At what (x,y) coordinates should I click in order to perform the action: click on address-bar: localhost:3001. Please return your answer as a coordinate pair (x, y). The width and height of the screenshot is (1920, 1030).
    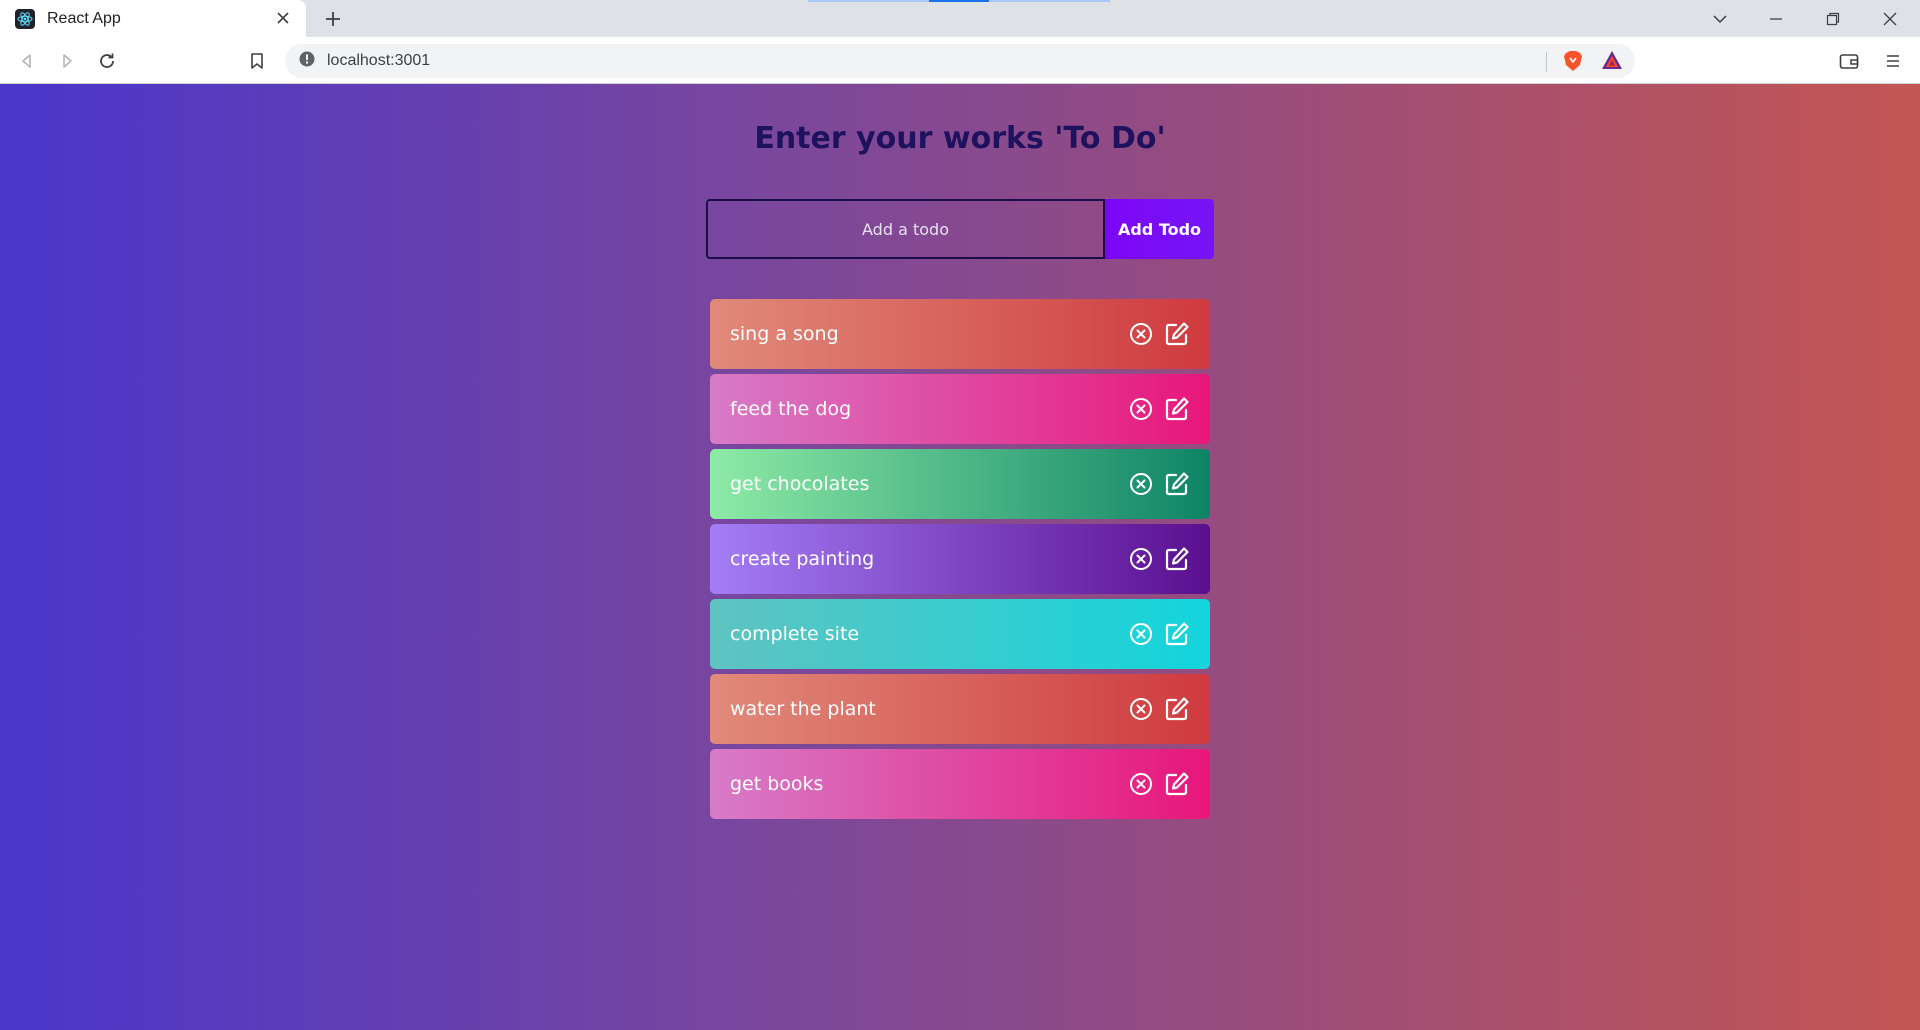
    Looking at the image, I should click on (960, 61).